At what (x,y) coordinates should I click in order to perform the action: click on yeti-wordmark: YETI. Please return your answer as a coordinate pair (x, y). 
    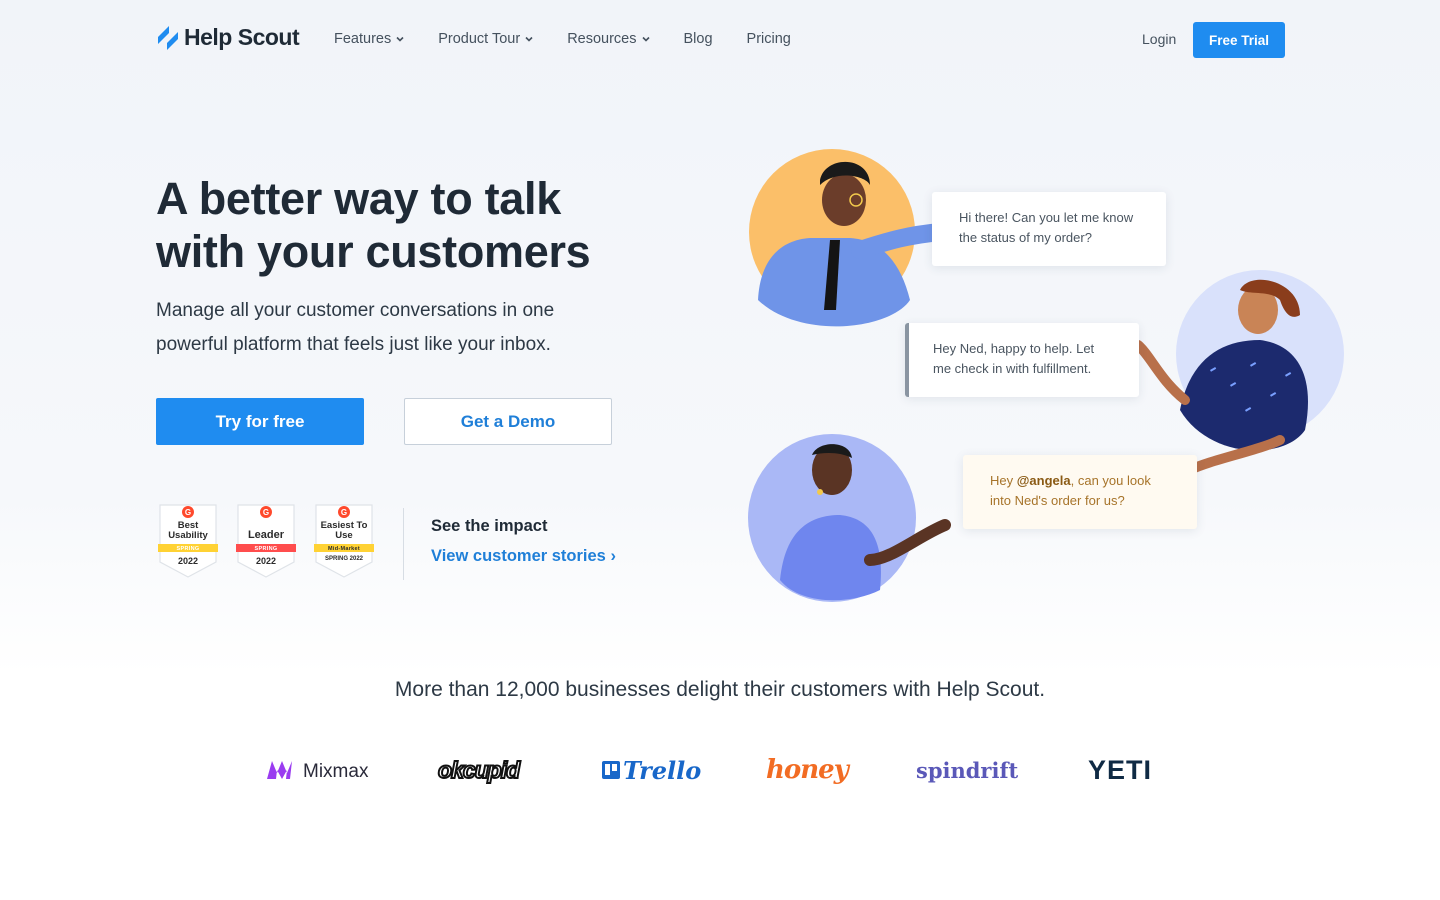
    Looking at the image, I should click on (1120, 769).